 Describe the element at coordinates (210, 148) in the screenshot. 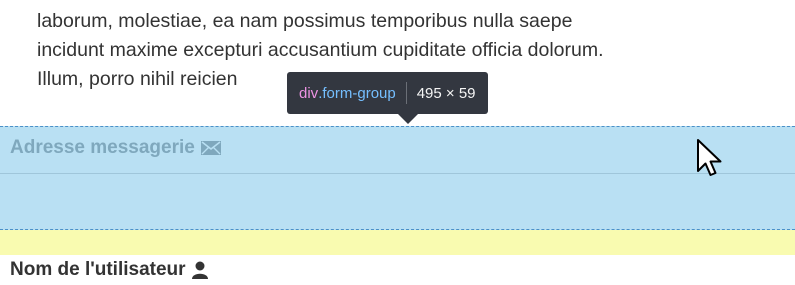

I see `envelope-icon` at that location.